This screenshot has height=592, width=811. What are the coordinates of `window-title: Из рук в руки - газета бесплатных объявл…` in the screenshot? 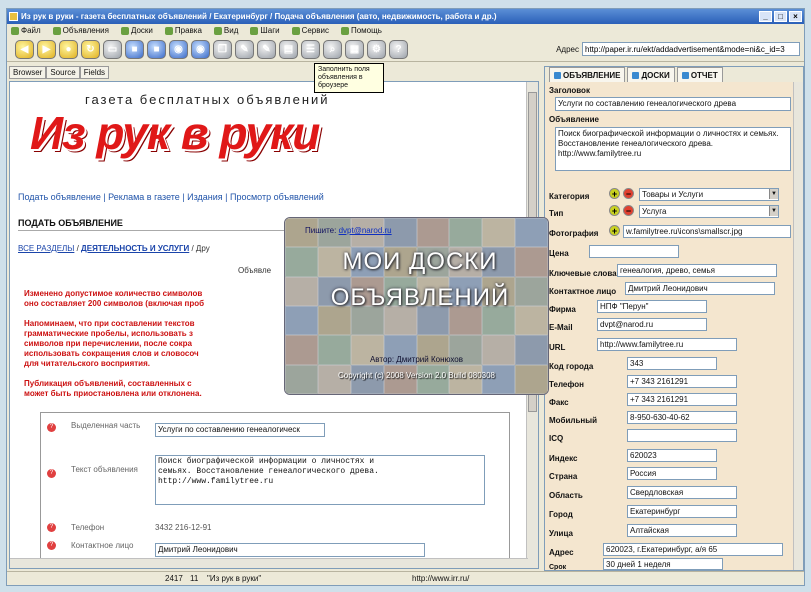 It's located at (259, 16).